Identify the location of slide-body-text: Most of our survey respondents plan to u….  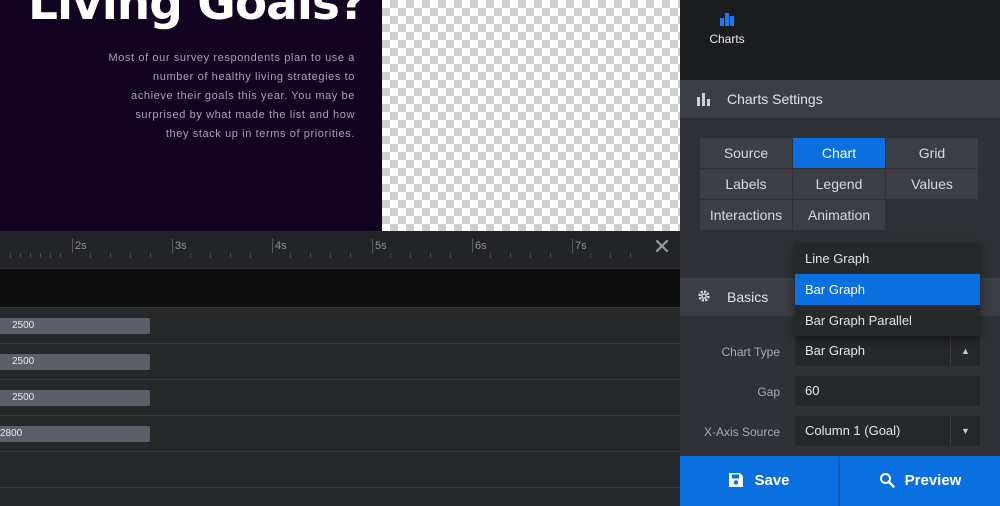
(205, 96).